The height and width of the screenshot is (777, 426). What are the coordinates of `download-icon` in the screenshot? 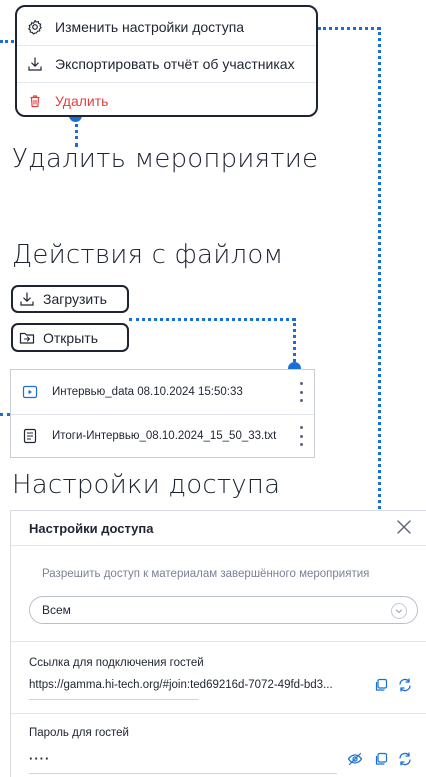 It's located at (35, 64).